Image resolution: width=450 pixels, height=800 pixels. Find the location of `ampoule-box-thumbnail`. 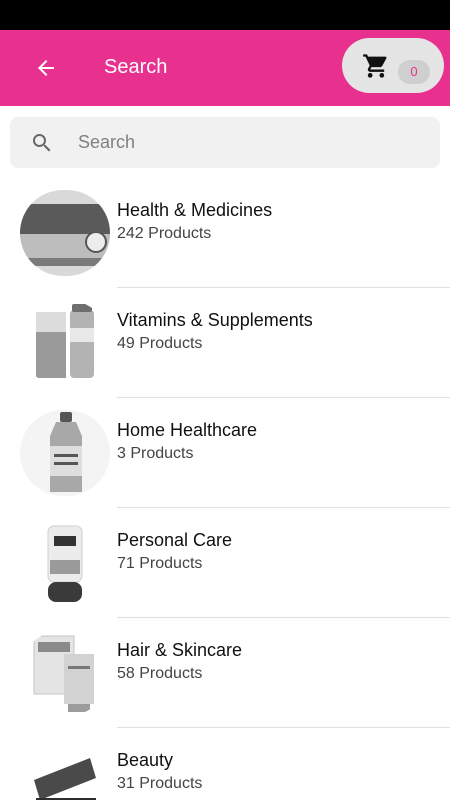

ampoule-box-thumbnail is located at coordinates (65, 770).